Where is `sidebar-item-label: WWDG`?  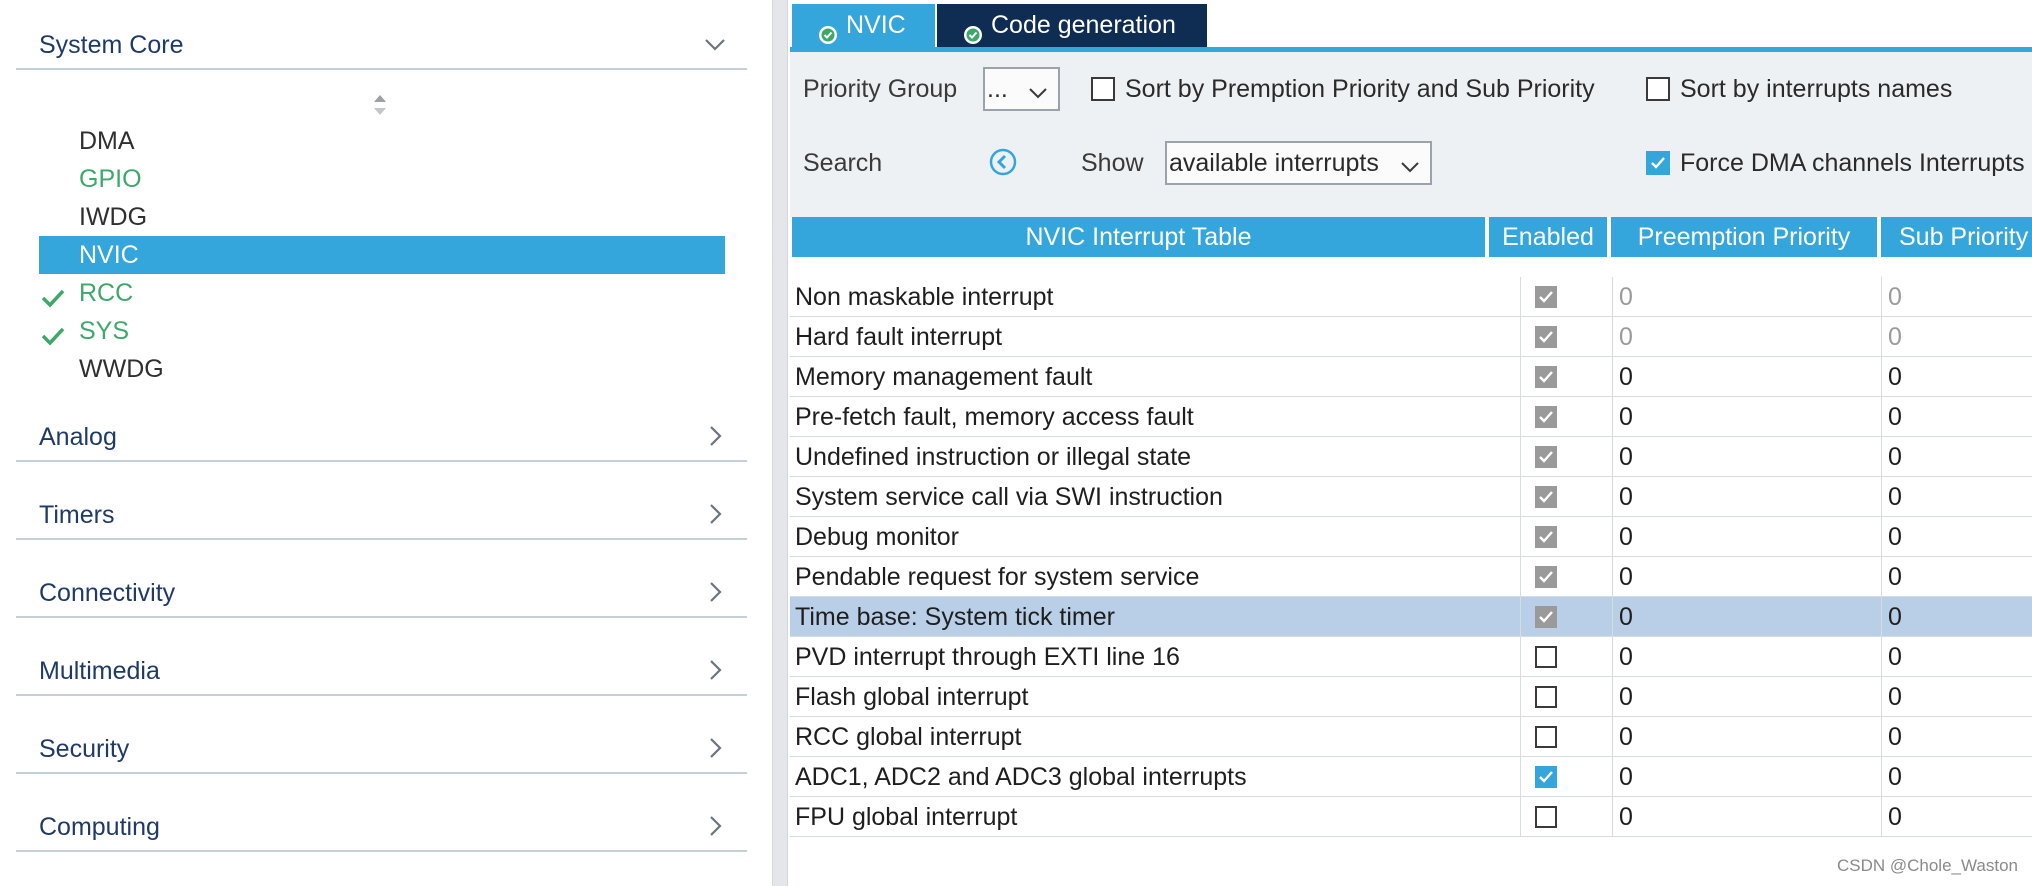
sidebar-item-label: WWDG is located at coordinates (121, 369).